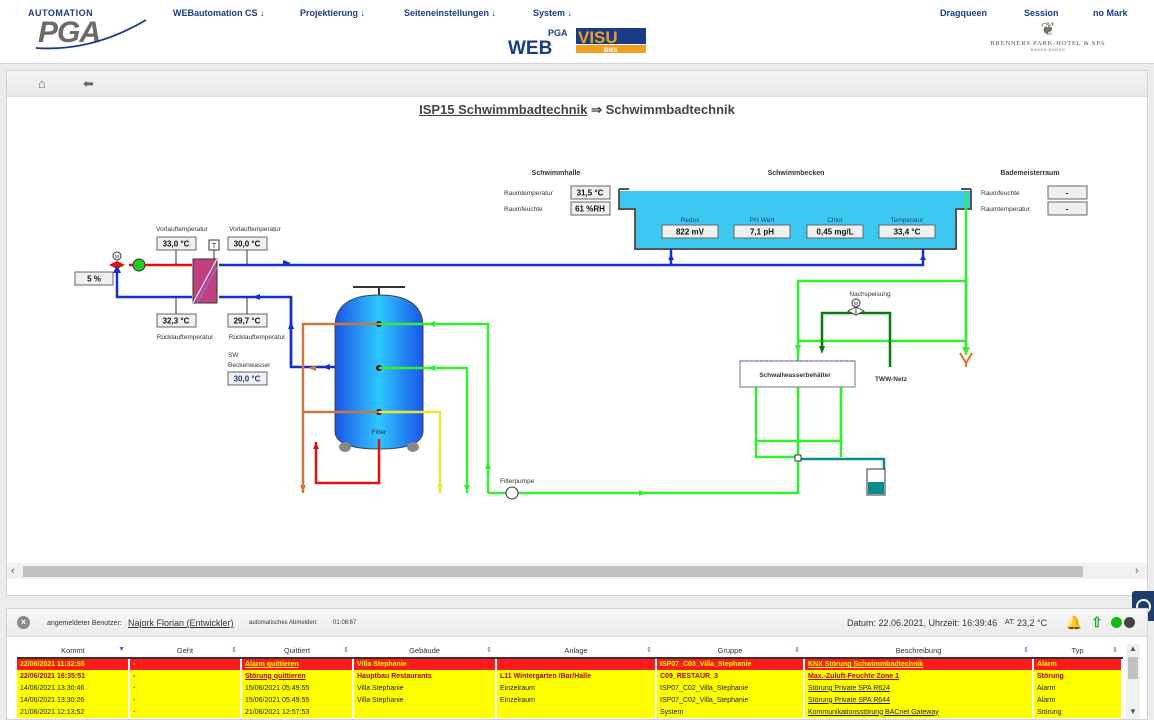 This screenshot has width=1154, height=720. Describe the element at coordinates (919, 676) in the screenshot. I see `description-link: Max.-Zuluft-Feuchte Zone 1` at that location.